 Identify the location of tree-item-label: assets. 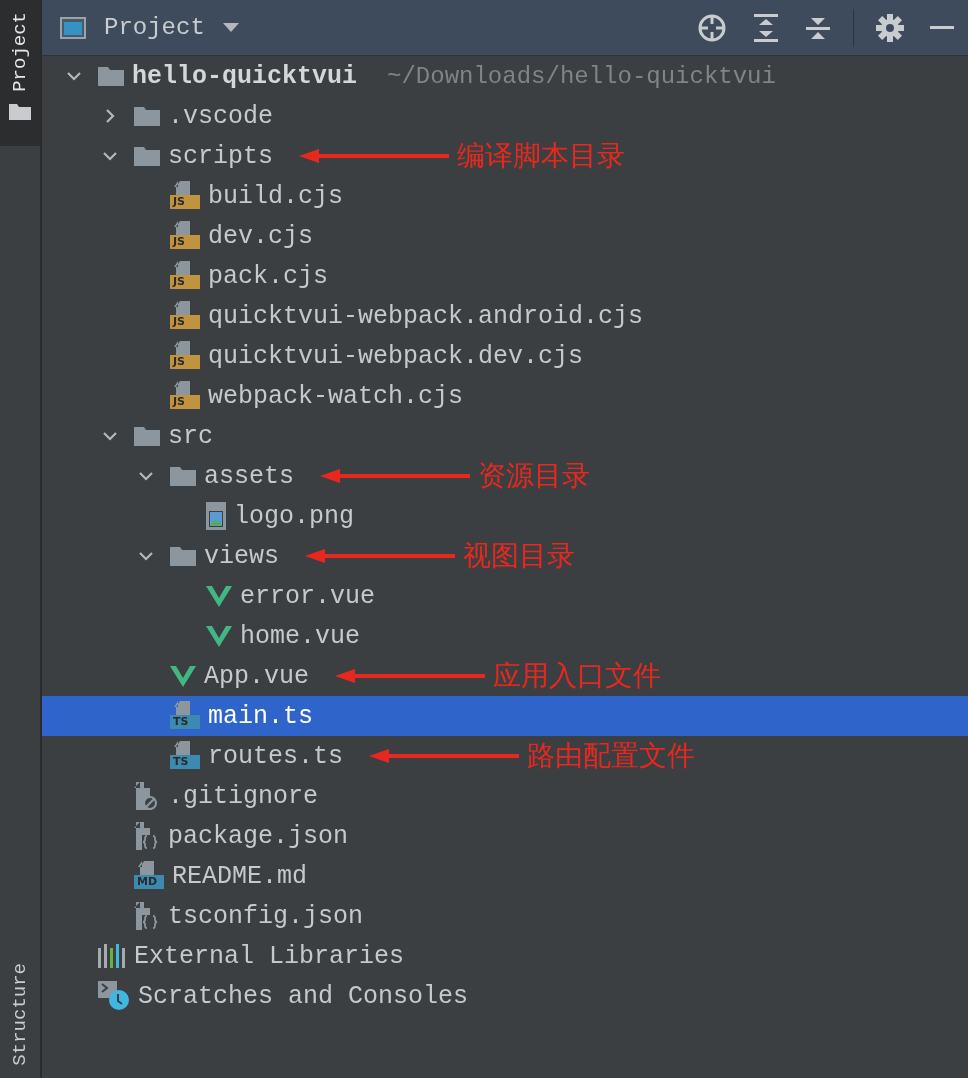
(249, 476).